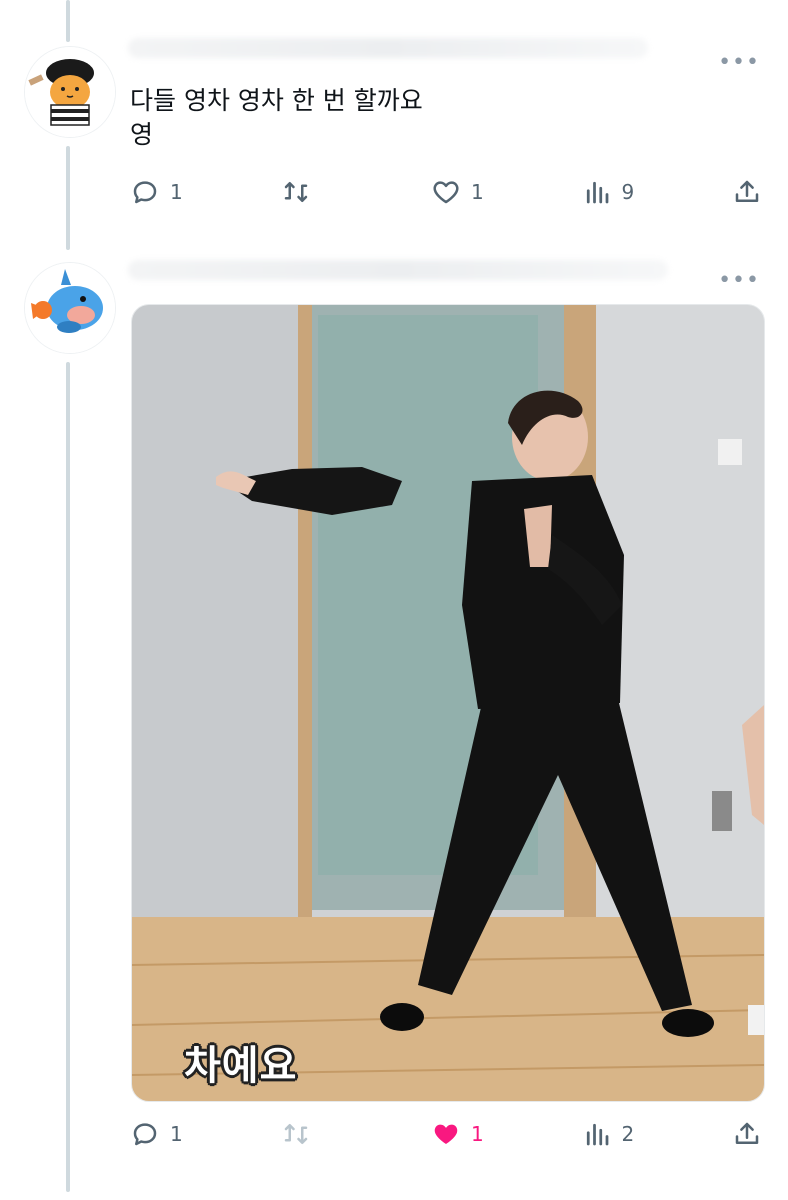 The height and width of the screenshot is (1200, 788). I want to click on tweet-actions: 1 1 9, so click(446, 192).